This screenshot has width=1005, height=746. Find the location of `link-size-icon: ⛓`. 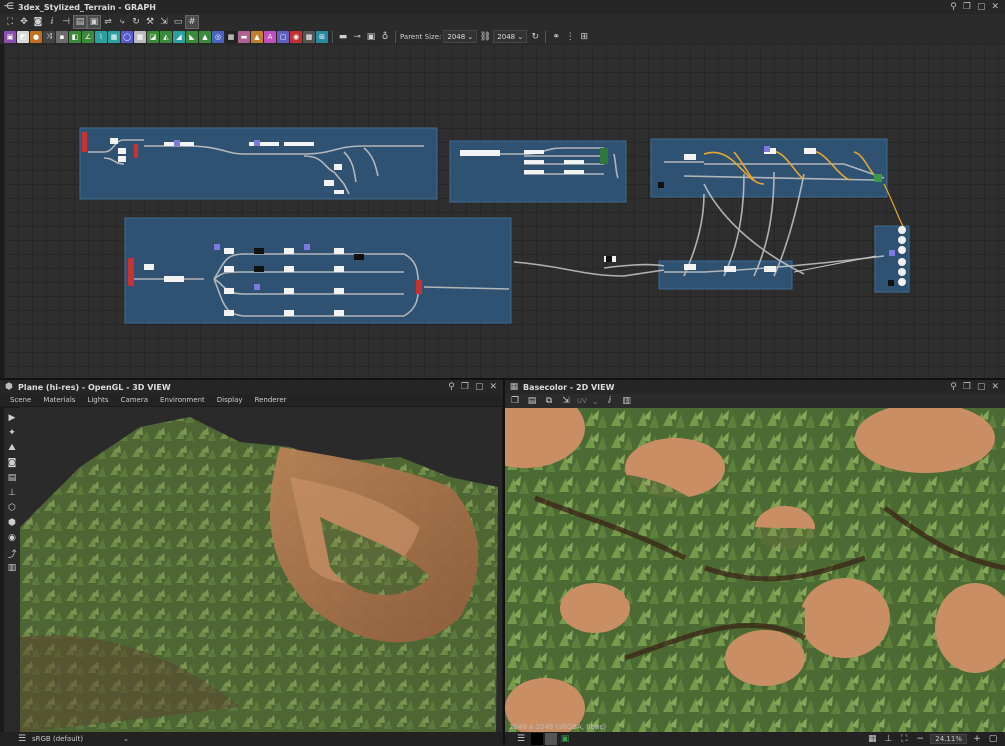

link-size-icon: ⛓ is located at coordinates (485, 37).